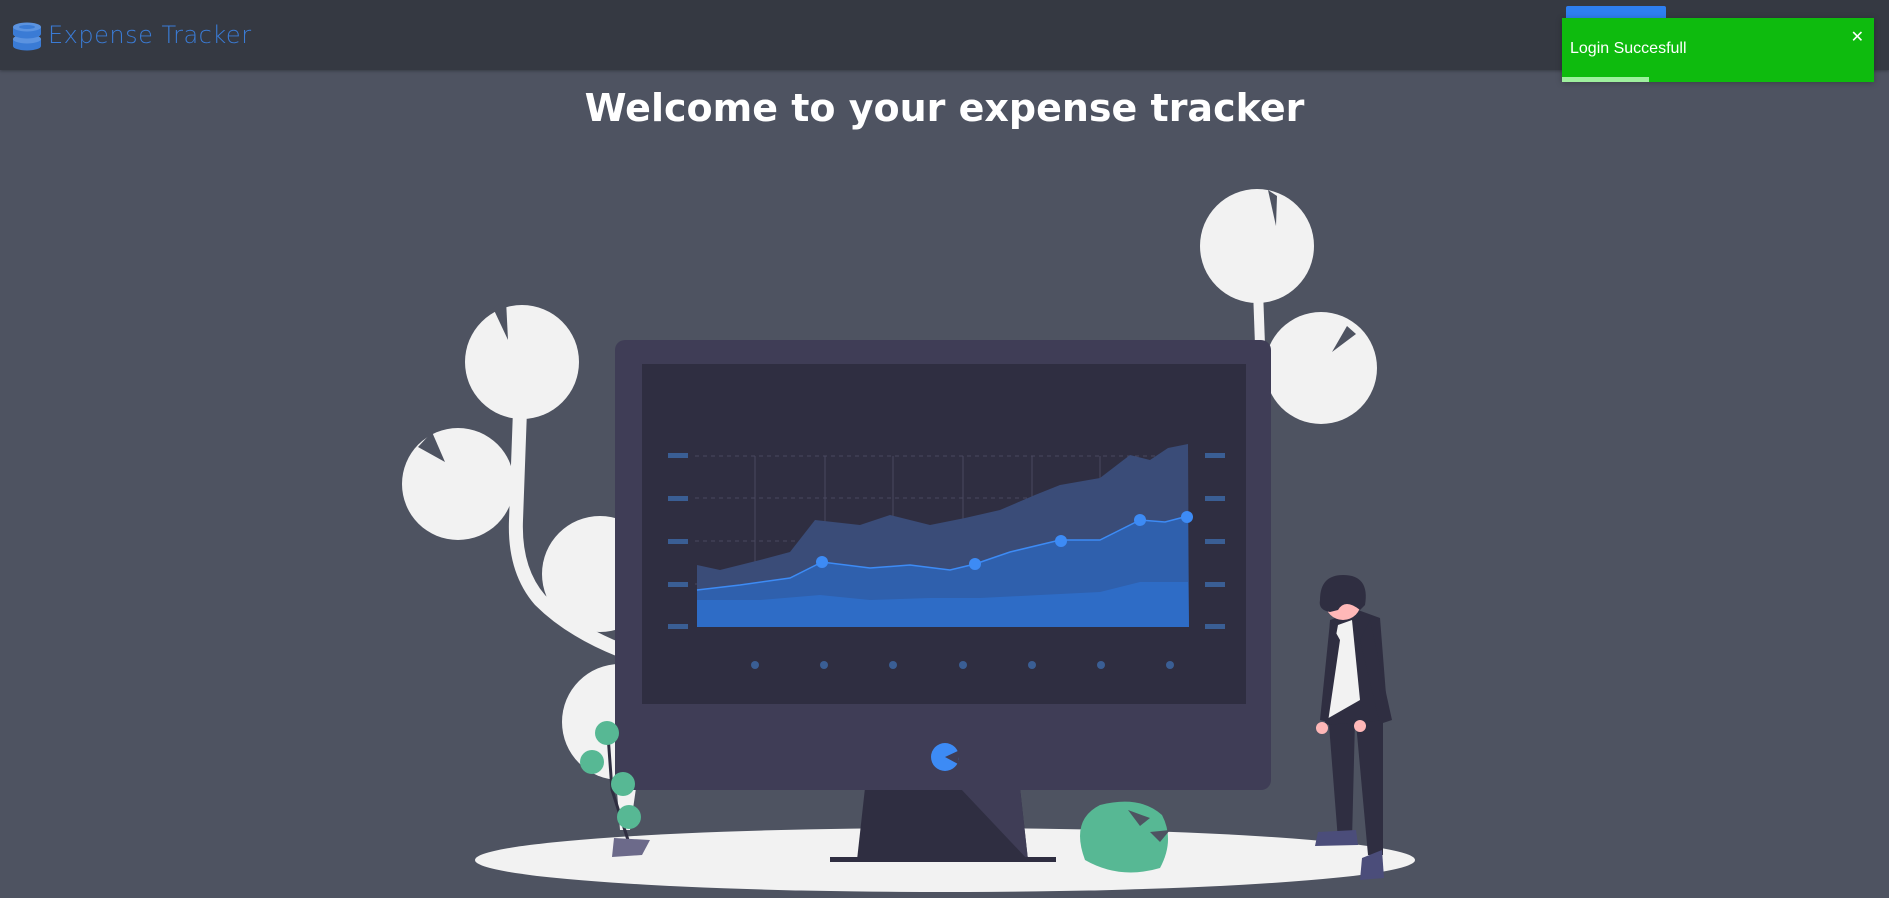  Describe the element at coordinates (1857, 38) in the screenshot. I see `close-icon: ✕` at that location.